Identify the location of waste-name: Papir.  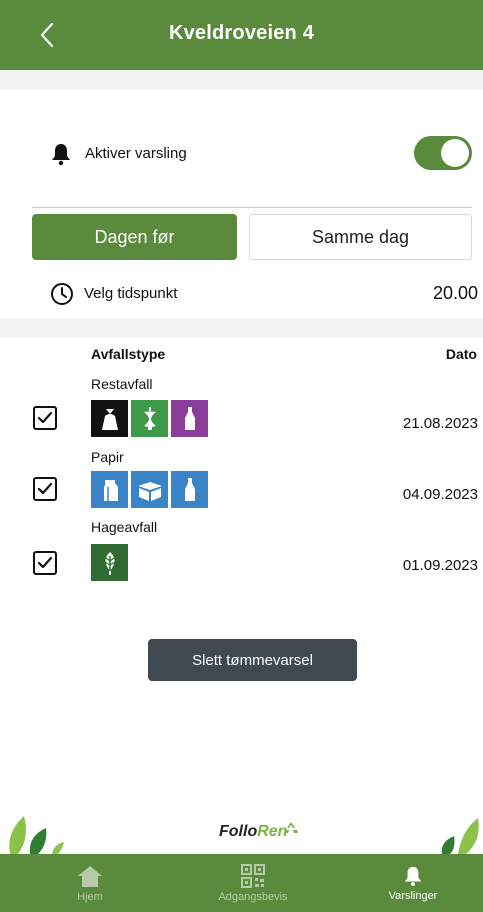
(107, 457).